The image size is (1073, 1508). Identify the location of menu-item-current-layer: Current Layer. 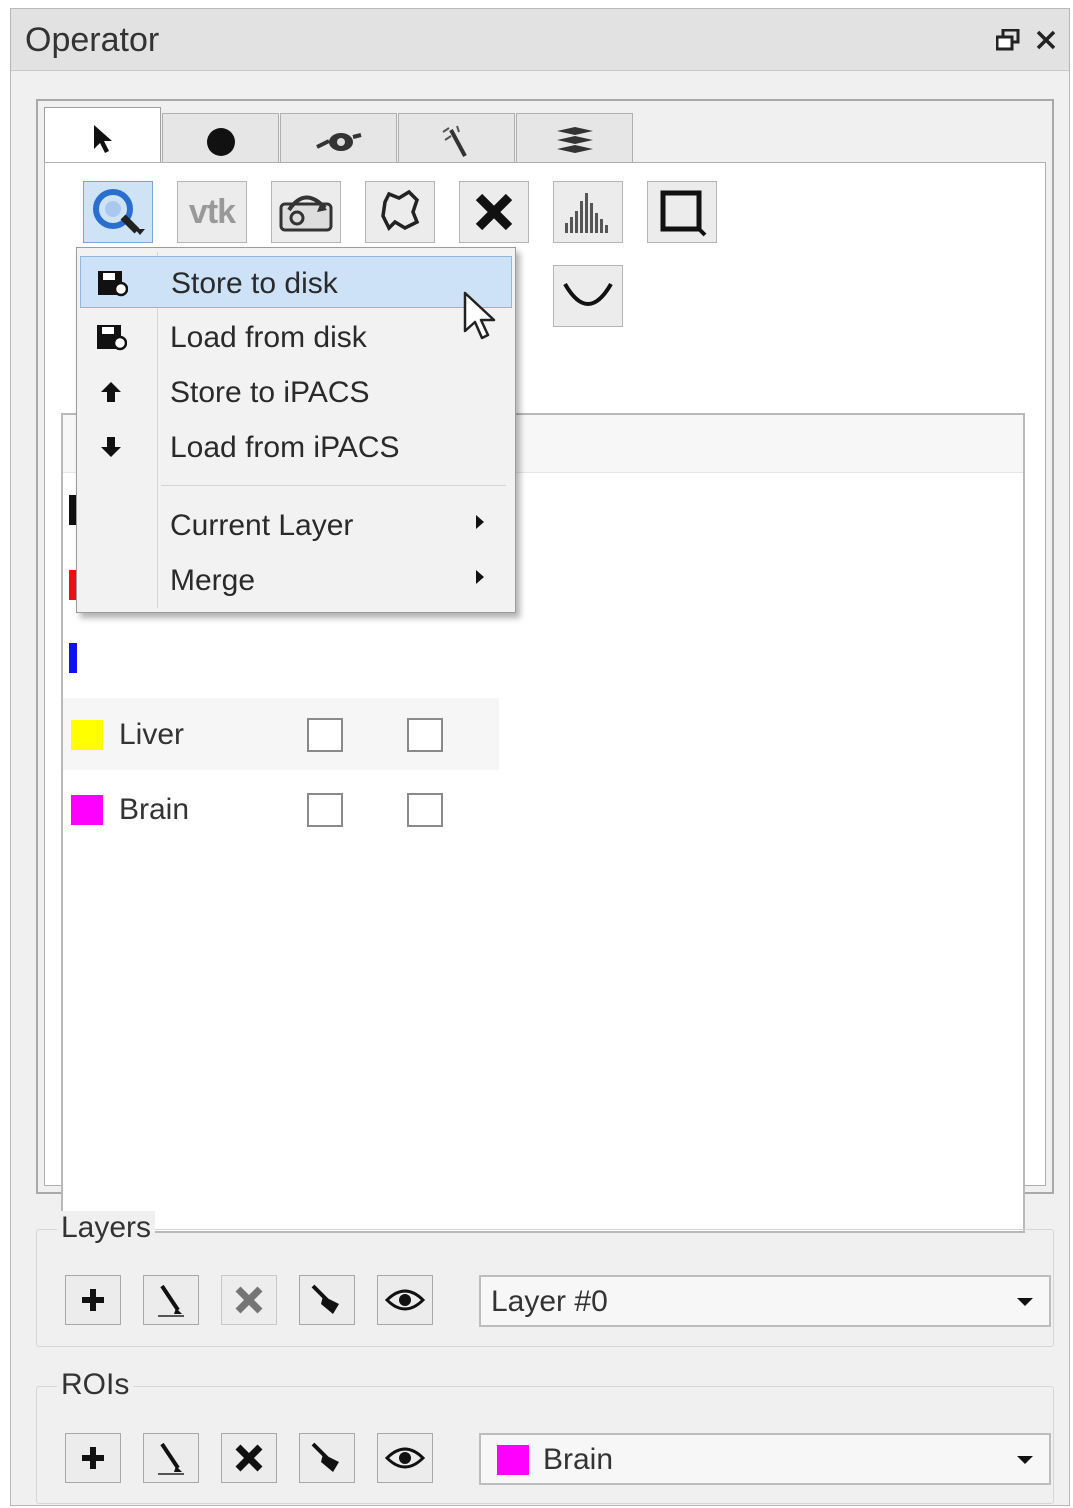
(296, 525).